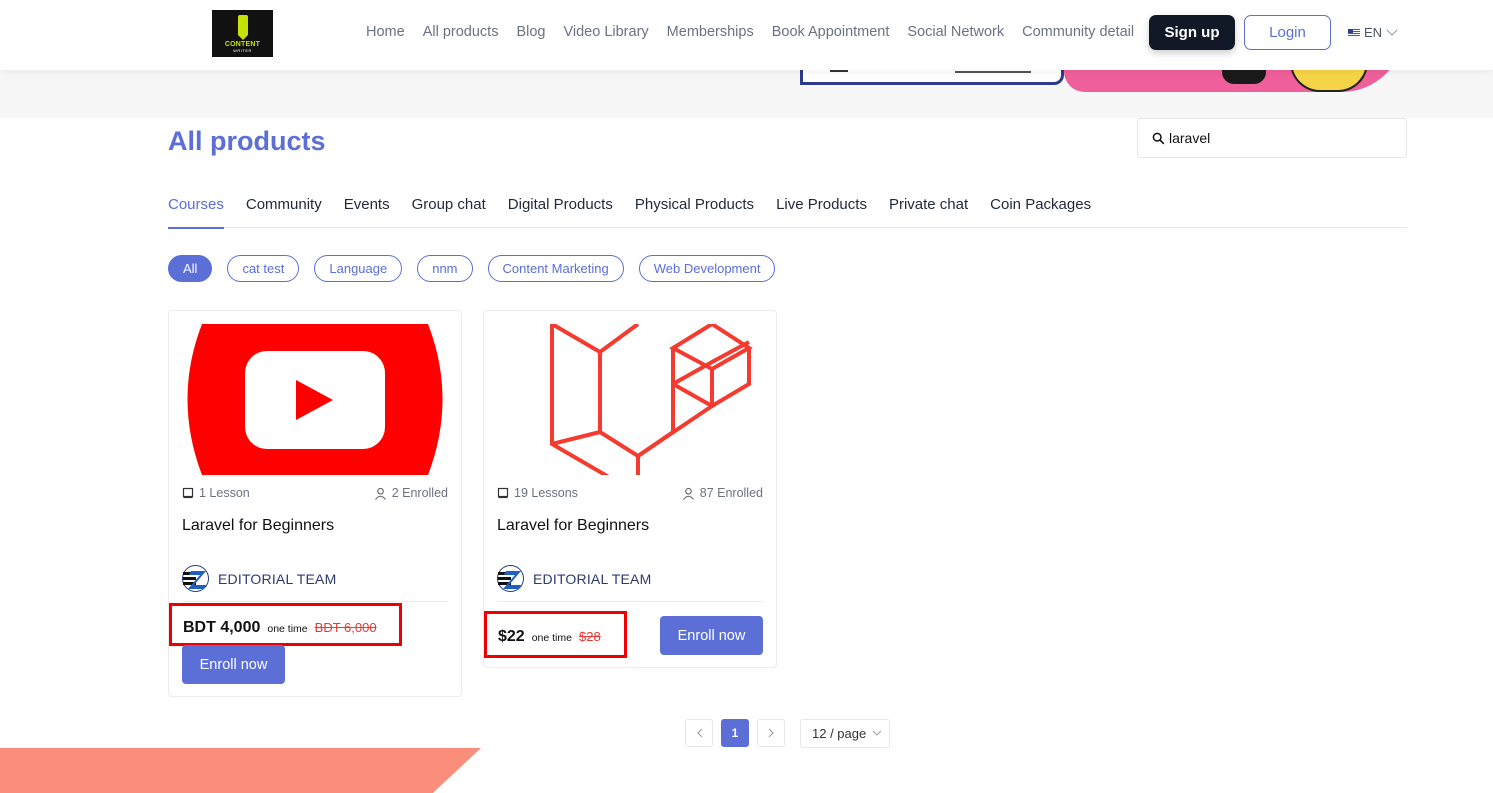 This screenshot has width=1493, height=793. What do you see at coordinates (1192, 32) in the screenshot?
I see `signup-button: Sign up` at bounding box center [1192, 32].